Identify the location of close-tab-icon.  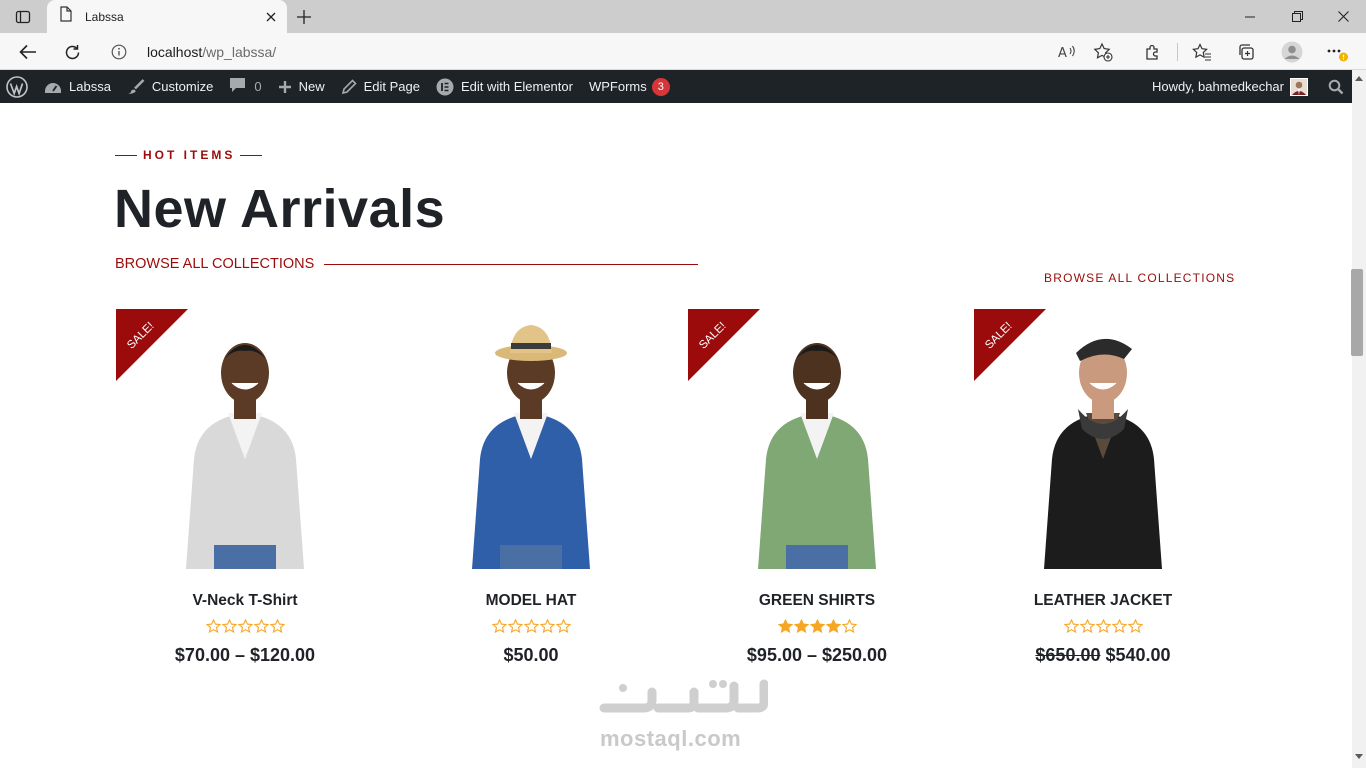
(271, 17).